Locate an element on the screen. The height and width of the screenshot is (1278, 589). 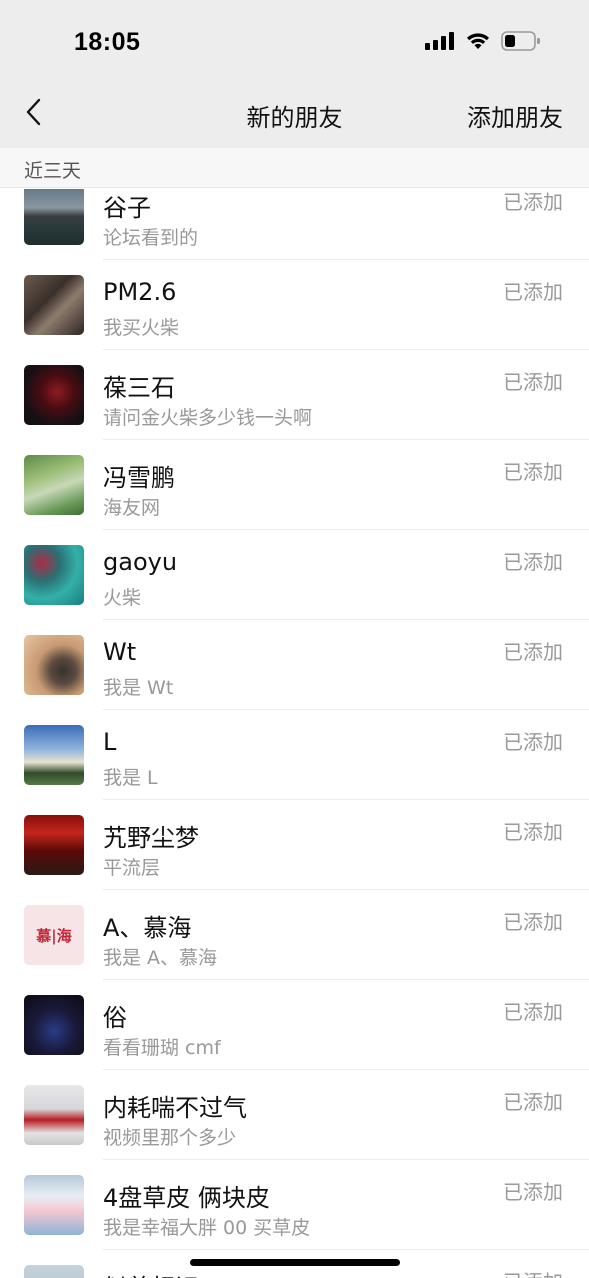
friend-request-row: 内耗喘不过气视频里那个多少 已添加 is located at coordinates (294, 1115).